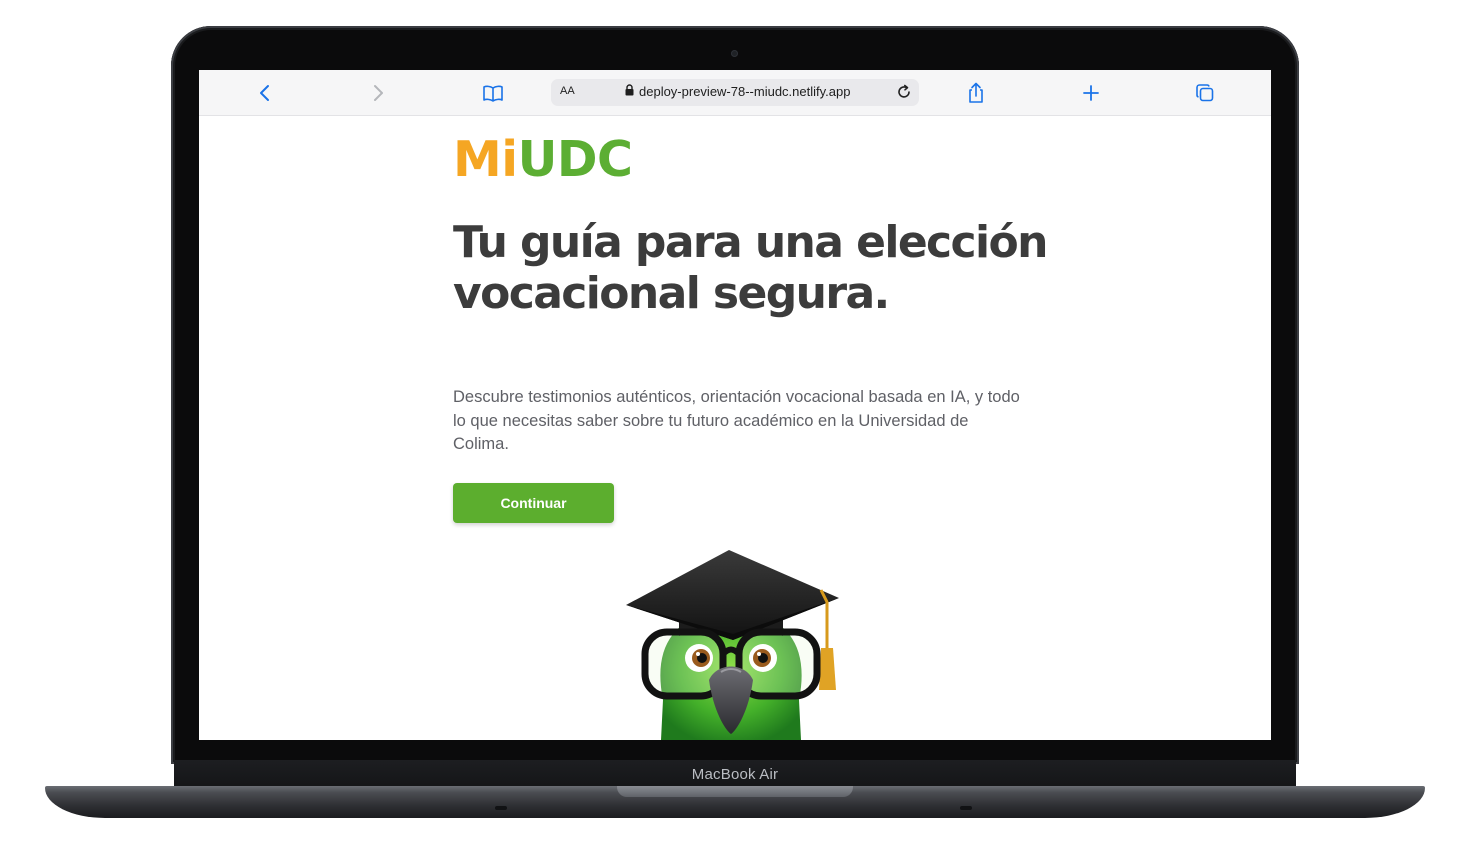 The height and width of the screenshot is (850, 1466). Describe the element at coordinates (567, 91) in the screenshot. I see `text-size-button: AA` at that location.